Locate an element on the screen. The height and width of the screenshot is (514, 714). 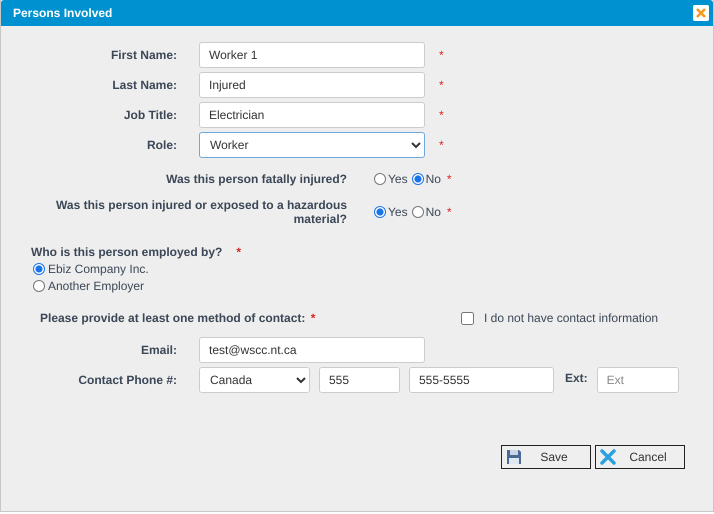
cancel-button: Cancel is located at coordinates (640, 457).